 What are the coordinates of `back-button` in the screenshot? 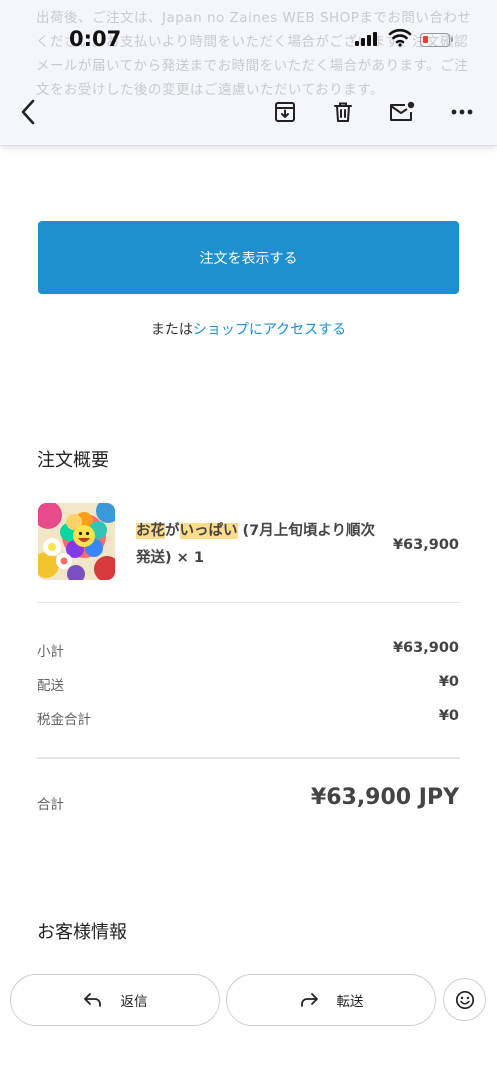 It's located at (28, 112).